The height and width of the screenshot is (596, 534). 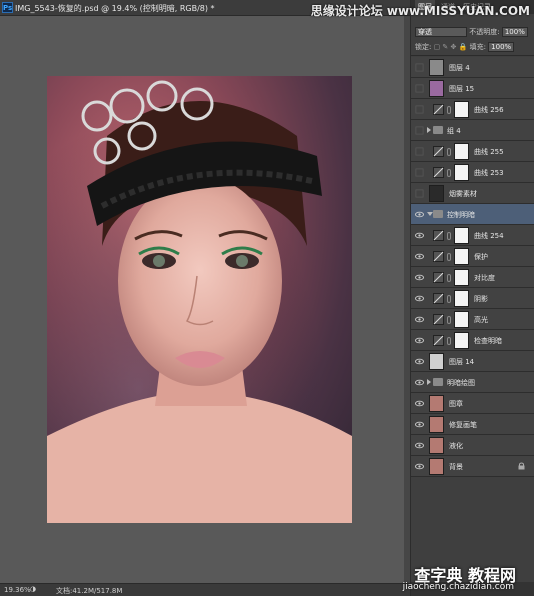 What do you see at coordinates (472, 319) in the screenshot?
I see `layer-row: 高光` at bounding box center [472, 319].